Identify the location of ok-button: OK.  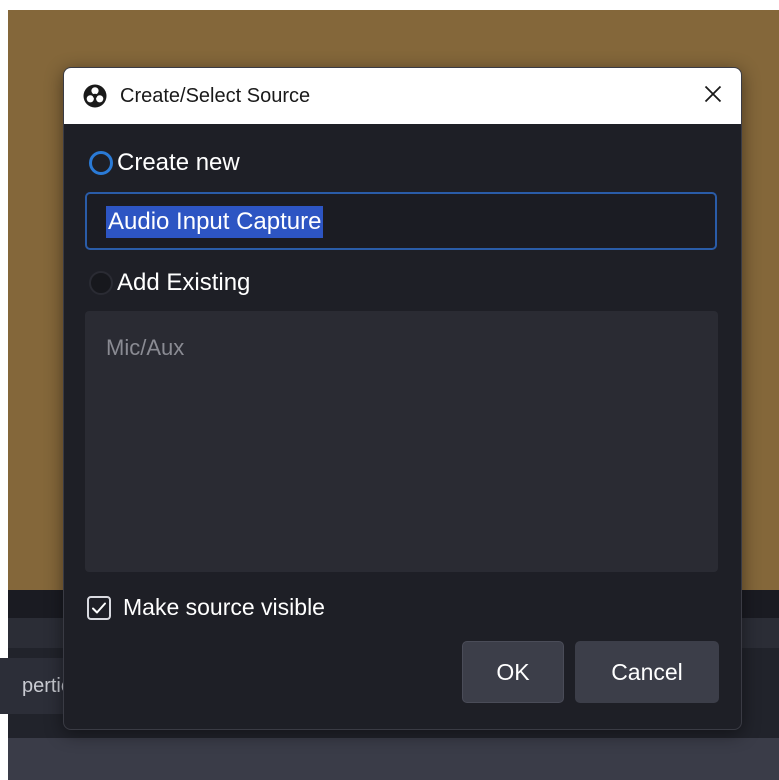
(513, 672).